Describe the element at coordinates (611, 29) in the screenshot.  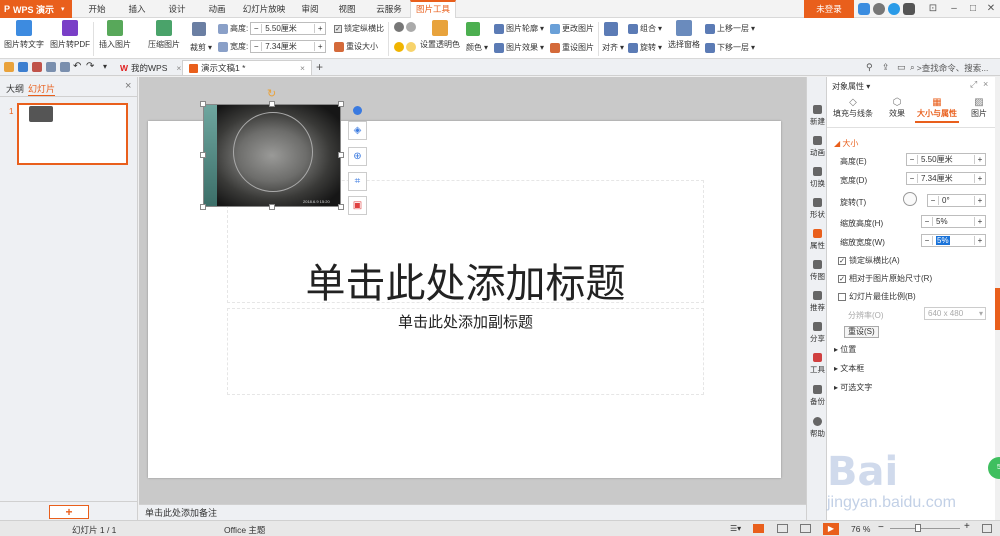
I see `align-button` at that location.